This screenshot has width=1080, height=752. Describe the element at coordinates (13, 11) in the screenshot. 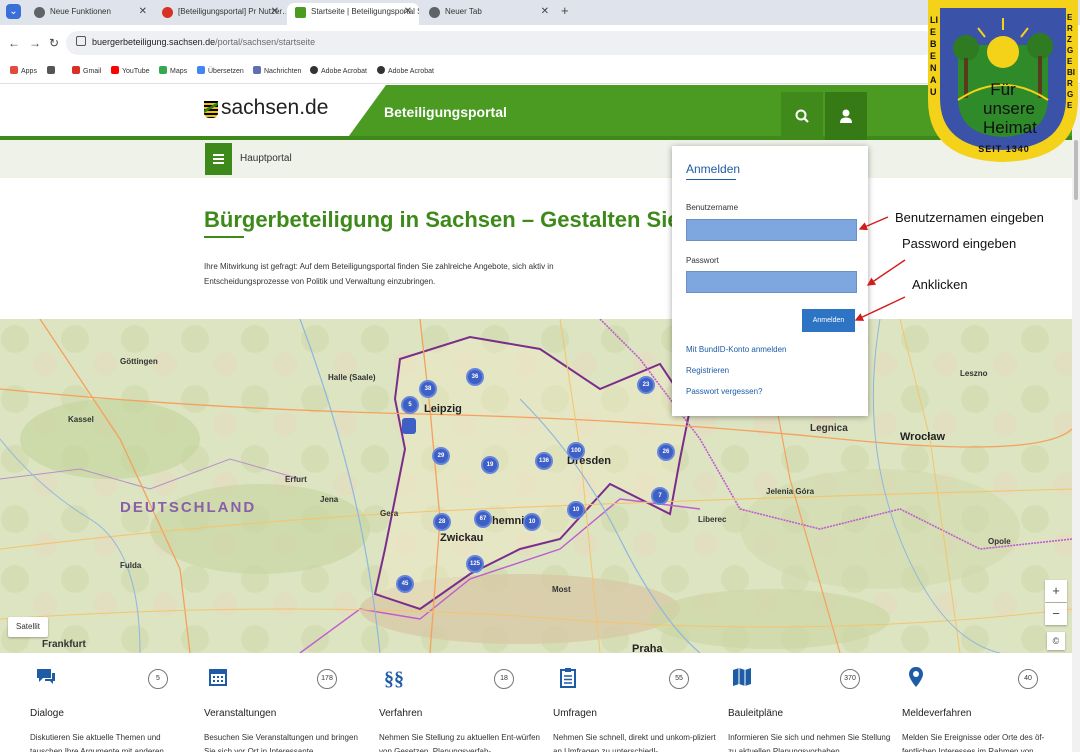

I see `tab-search-icon: ⌄` at that location.